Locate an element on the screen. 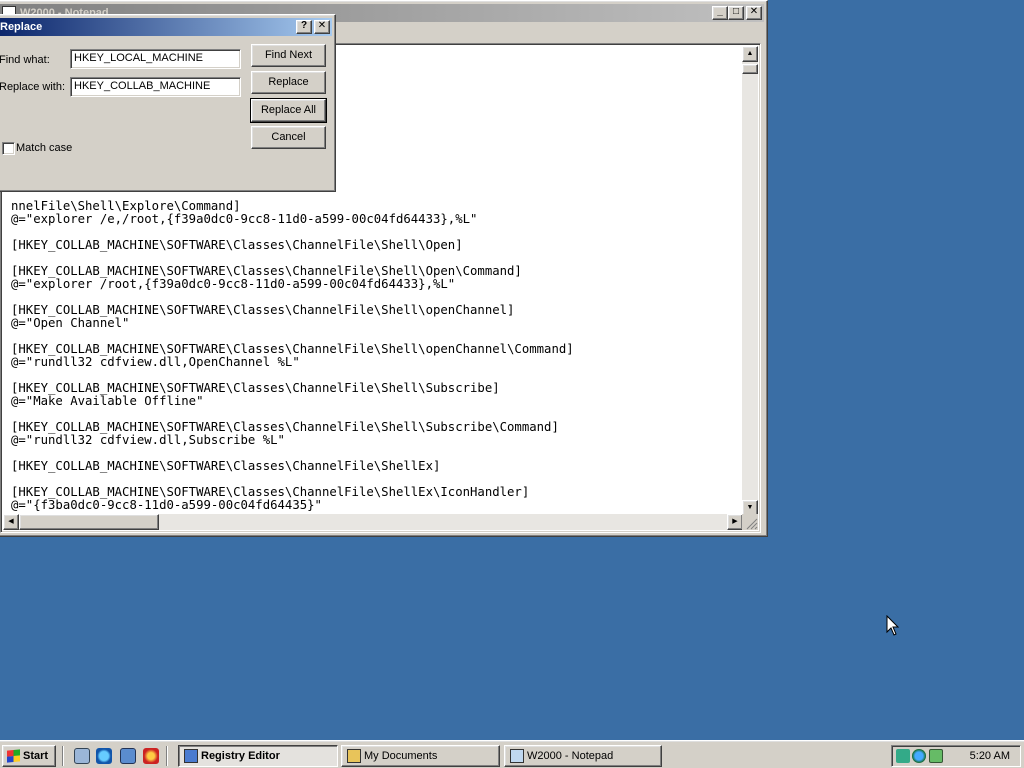 The height and width of the screenshot is (768, 1024). cancel-button: Cancel is located at coordinates (288, 137).